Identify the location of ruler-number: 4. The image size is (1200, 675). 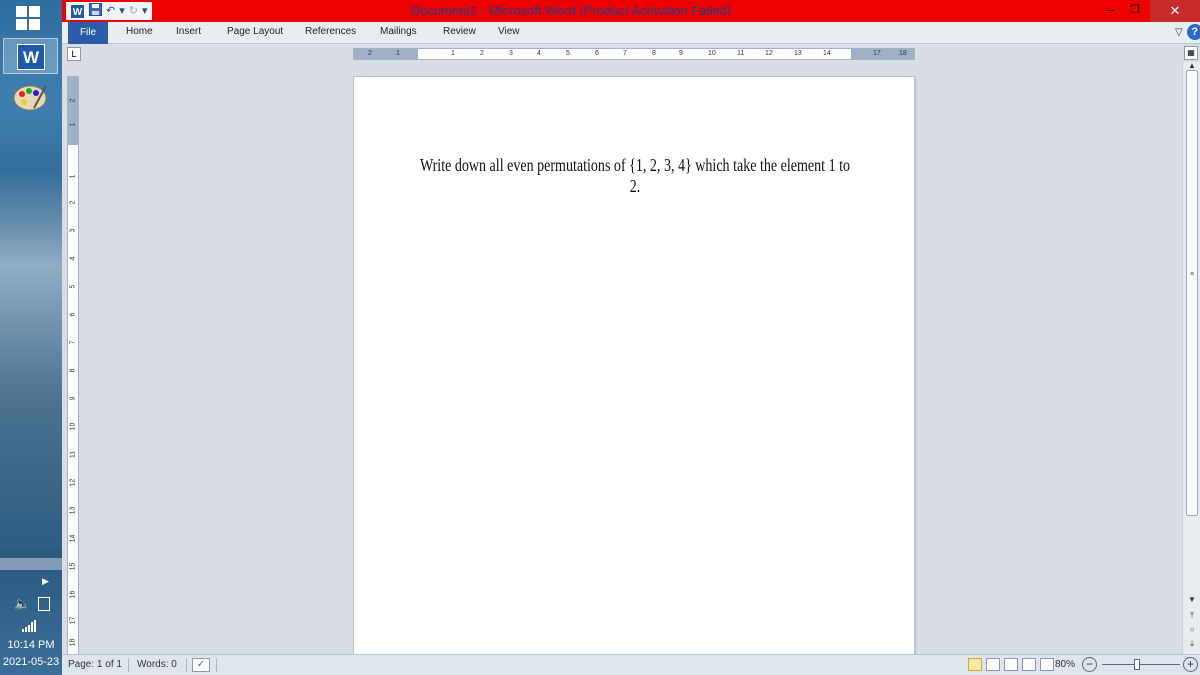
(539, 53).